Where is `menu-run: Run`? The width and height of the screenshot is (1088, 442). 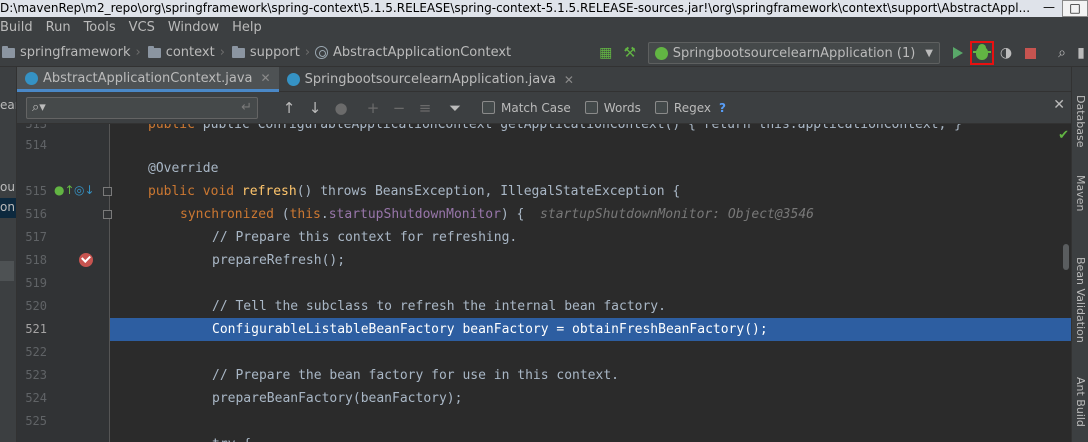 menu-run: Run is located at coordinates (59, 28).